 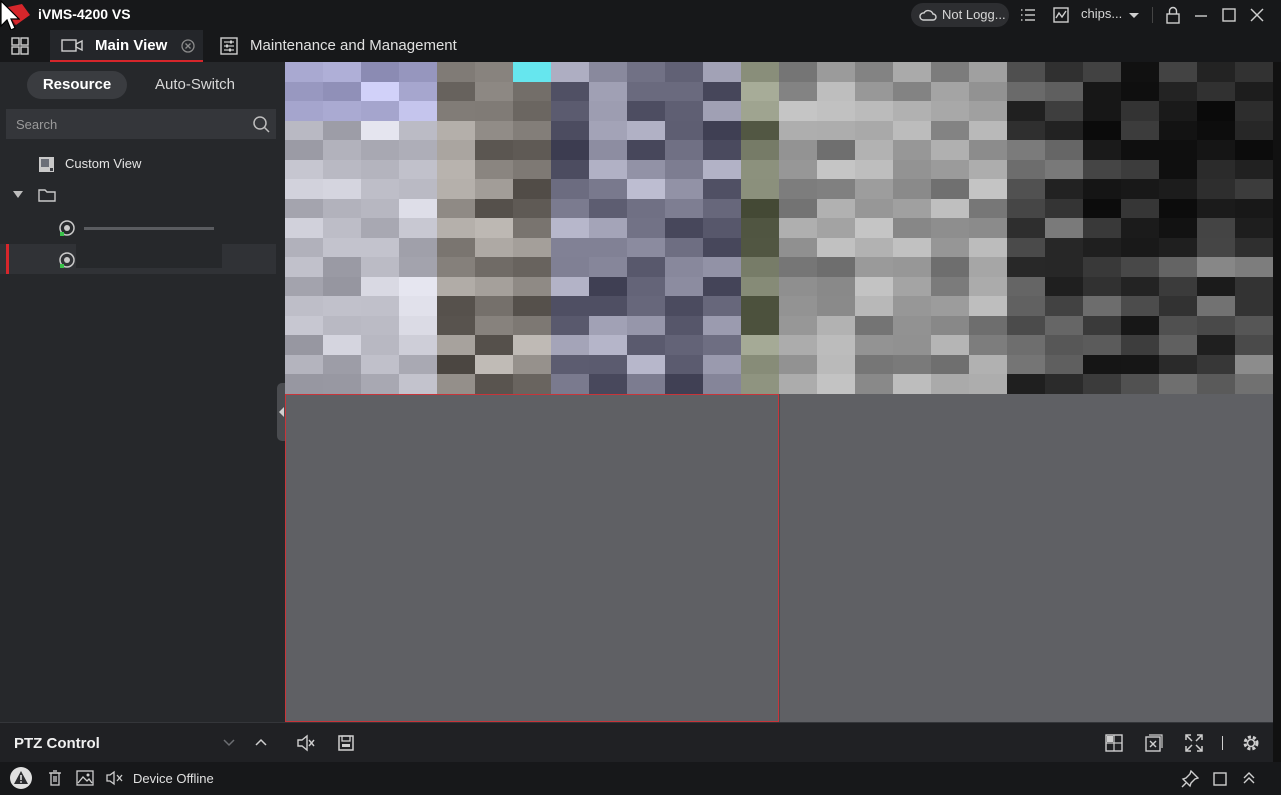 What do you see at coordinates (115, 778) in the screenshot?
I see `speaker-mute-icon` at bounding box center [115, 778].